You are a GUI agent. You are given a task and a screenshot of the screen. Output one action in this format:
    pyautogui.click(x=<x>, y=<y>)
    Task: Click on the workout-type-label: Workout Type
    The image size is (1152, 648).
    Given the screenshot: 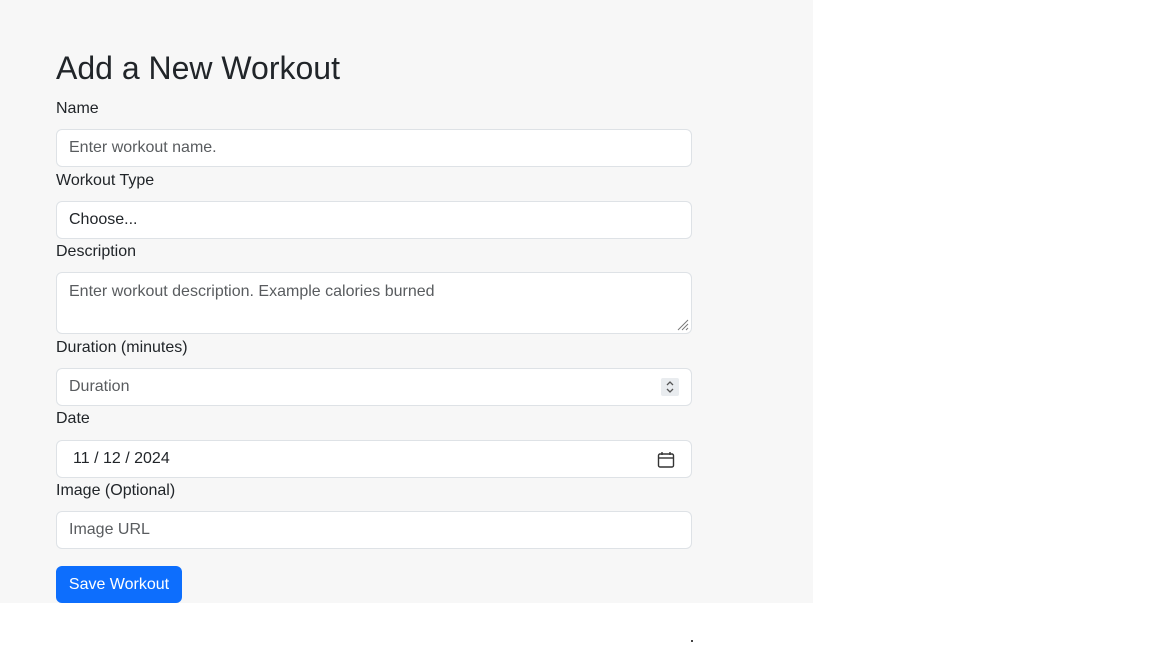 What is the action you would take?
    pyautogui.click(x=105, y=180)
    